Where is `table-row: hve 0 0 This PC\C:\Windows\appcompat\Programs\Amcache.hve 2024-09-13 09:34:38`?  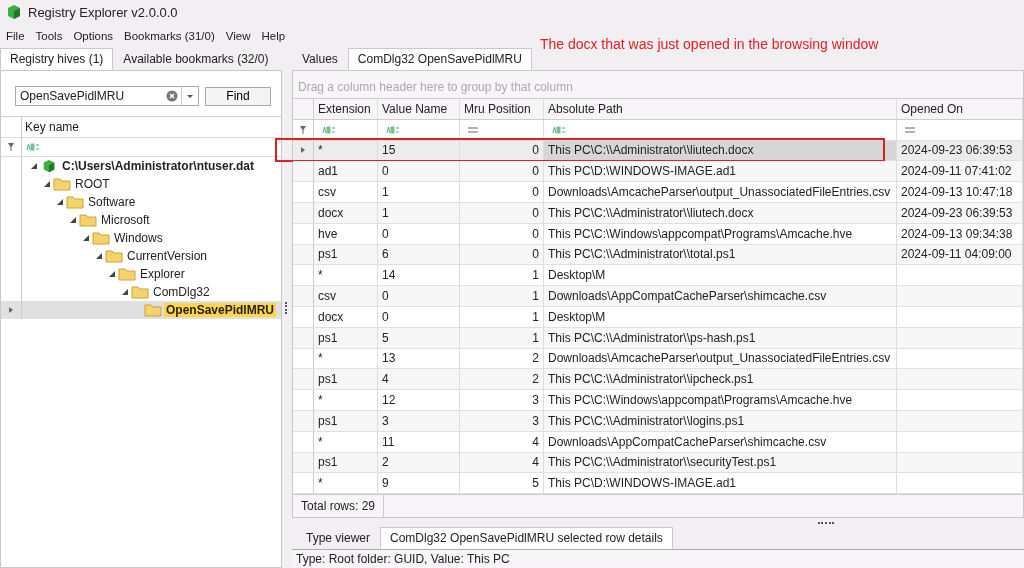
table-row: hve 0 0 This PC\C:\Windows\appcompat\Programs\Amcache.hve 2024-09-13 09:34:38 is located at coordinates (658, 234).